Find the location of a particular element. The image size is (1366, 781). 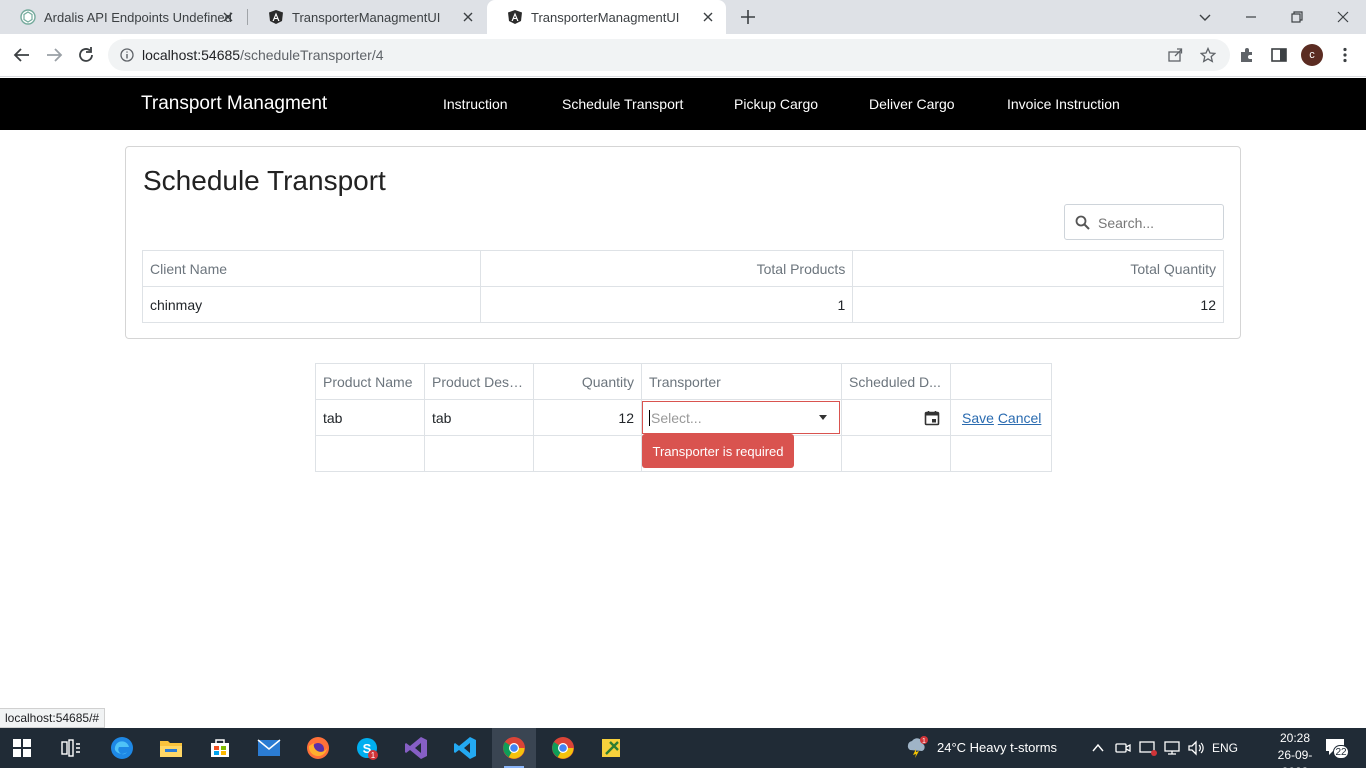

tab-title: TransporterManagmentUI is located at coordinates (366, 17).